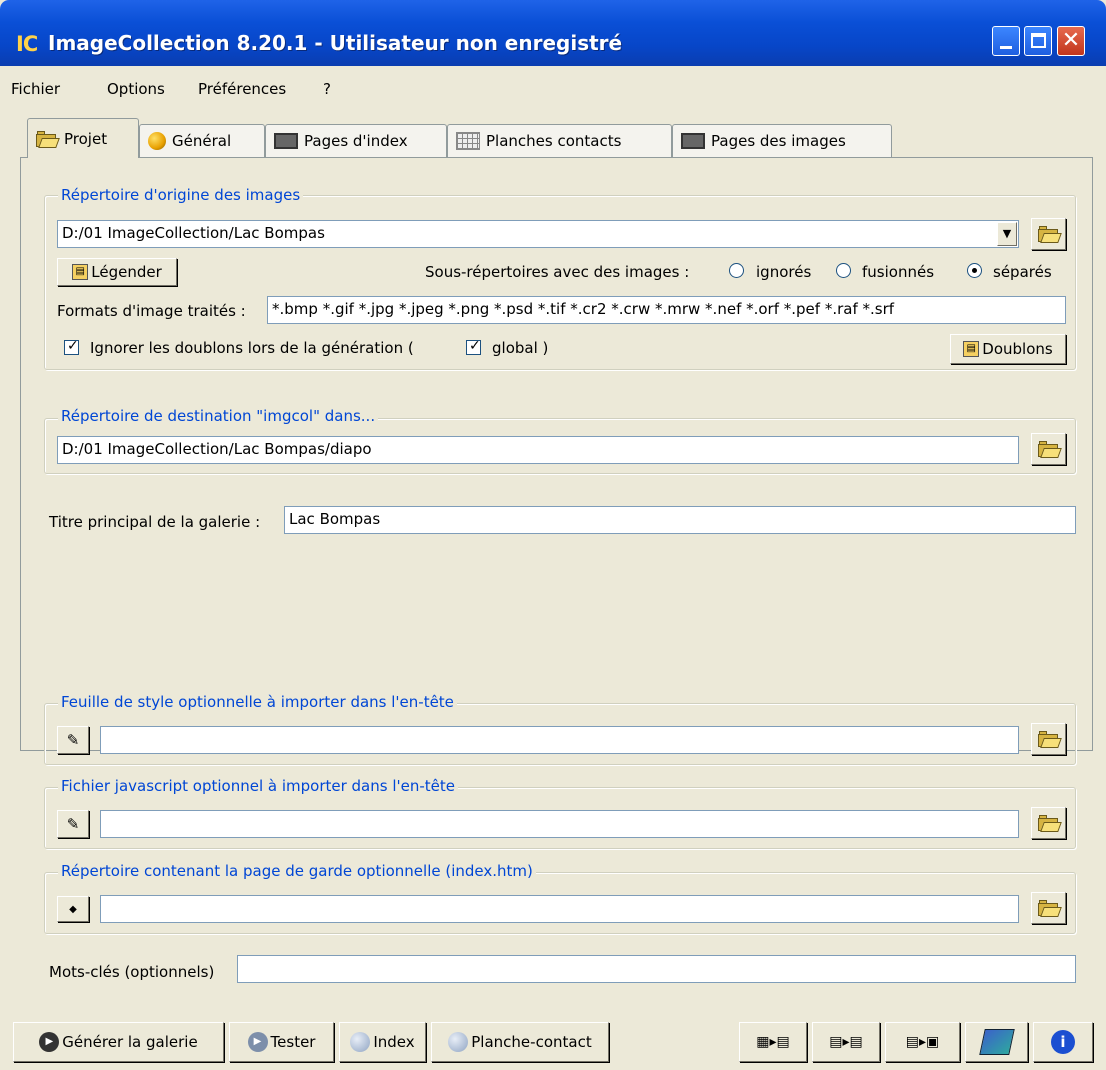 Image resolution: width=1106 pixels, height=1070 pixels. What do you see at coordinates (473, 346) in the screenshot?
I see `global-checkbox: ✓` at bounding box center [473, 346].